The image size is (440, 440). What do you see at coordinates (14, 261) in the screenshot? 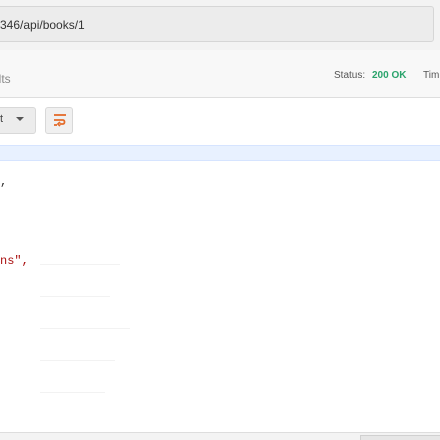
I see `code-line-string-fragment: ns",` at bounding box center [14, 261].